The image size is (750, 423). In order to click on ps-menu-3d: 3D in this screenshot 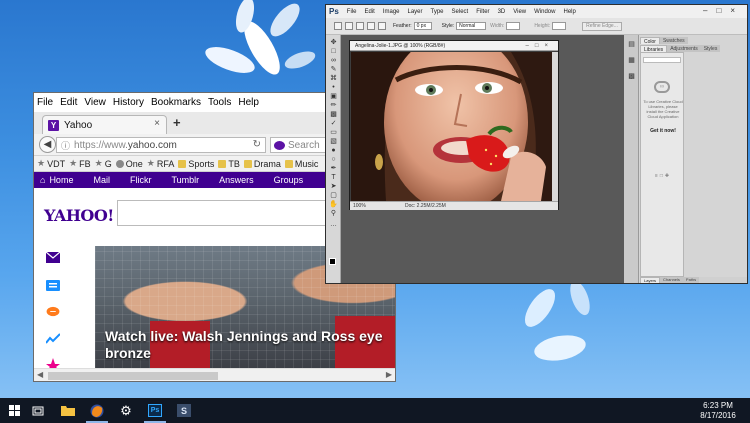, I will do `click(502, 12)`.